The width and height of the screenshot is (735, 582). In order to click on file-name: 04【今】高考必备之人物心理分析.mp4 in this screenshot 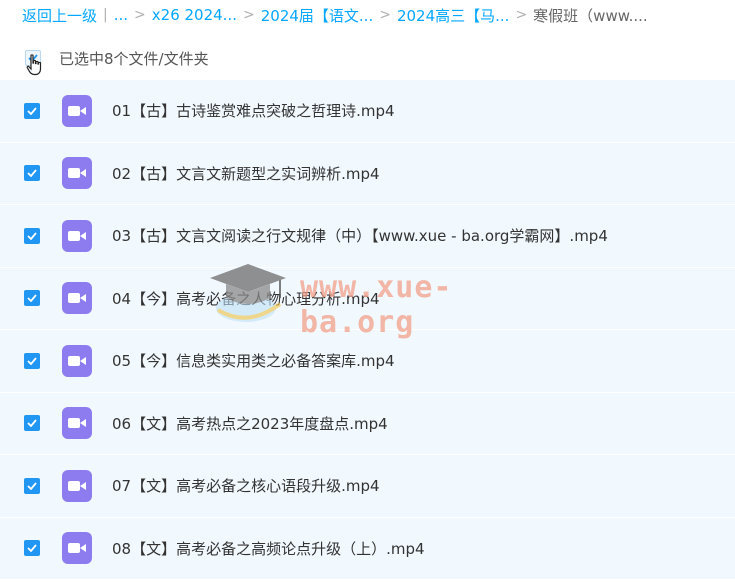, I will do `click(246, 298)`.